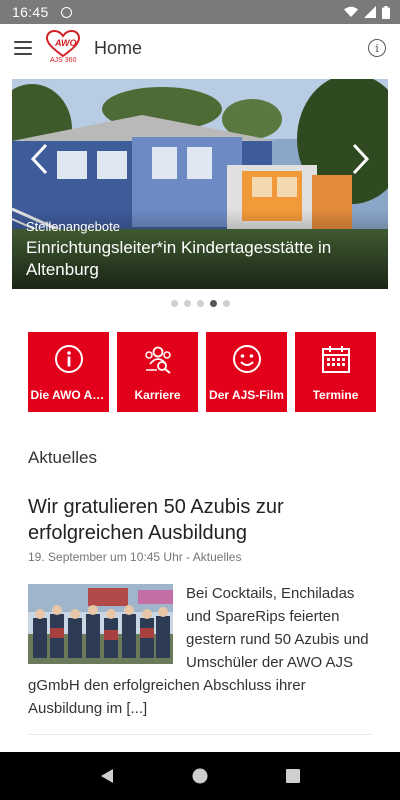 The width and height of the screenshot is (400, 800). I want to click on nav-recents-button, so click(293, 776).